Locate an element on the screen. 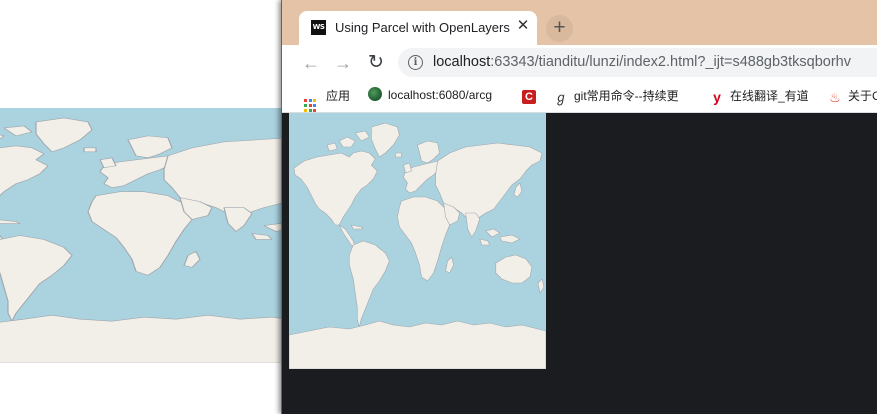  reload-icon: ↻ is located at coordinates (376, 63).